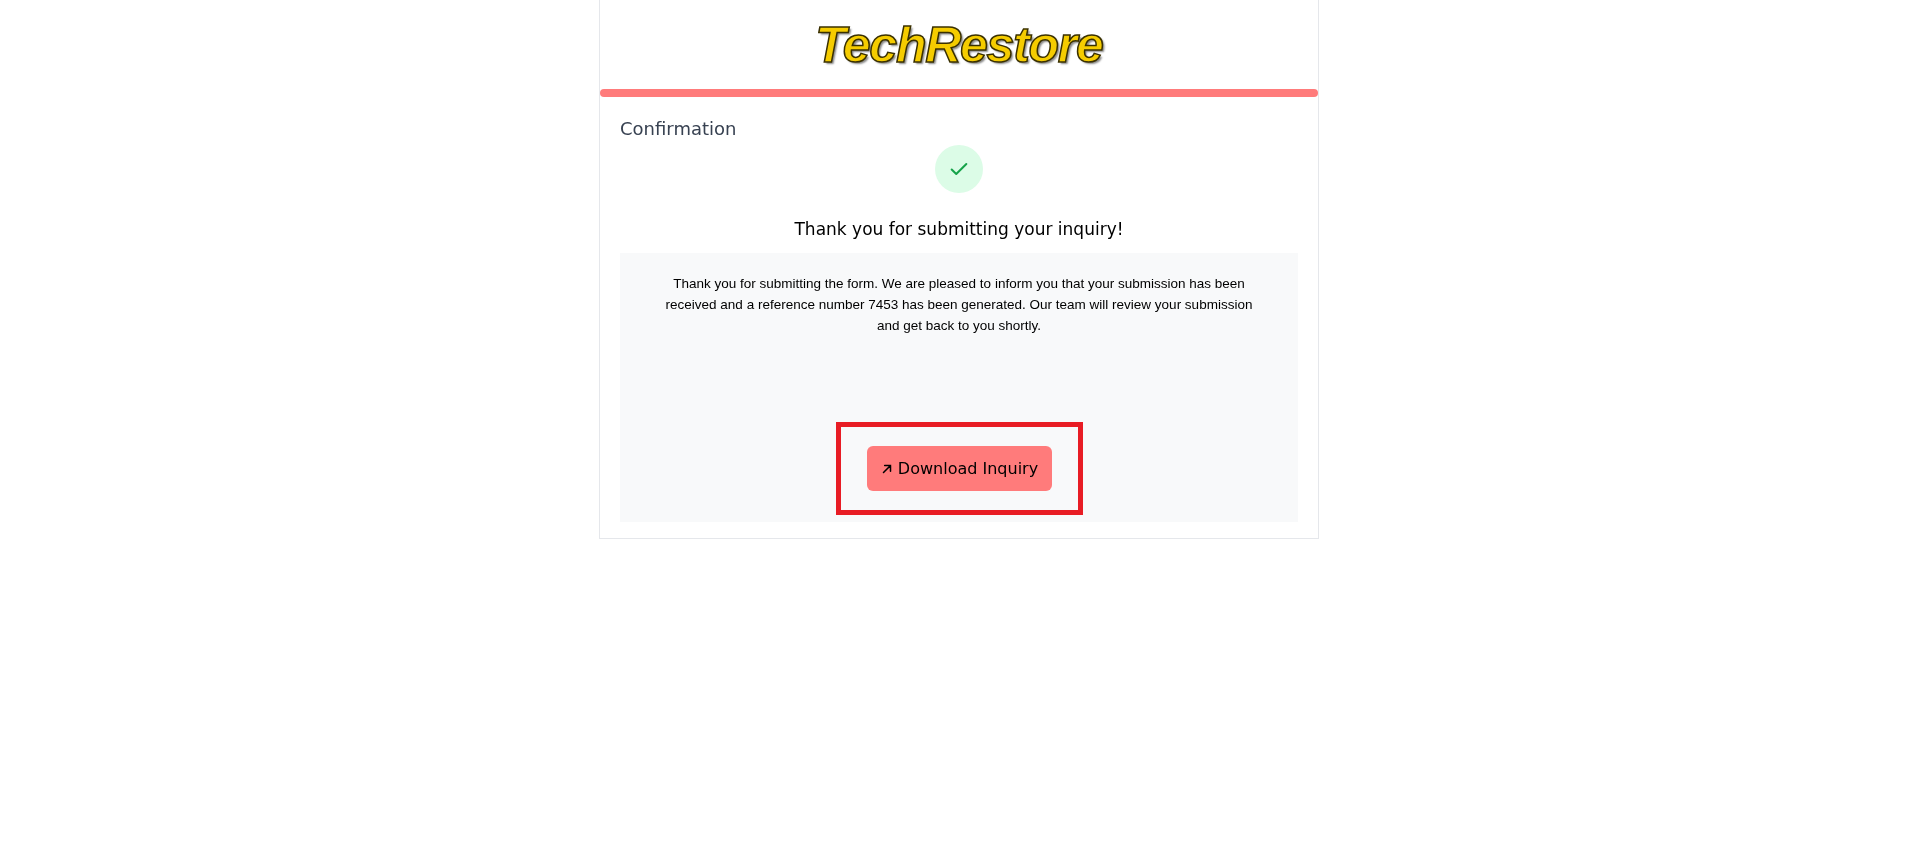 The height and width of the screenshot is (865, 1918). Describe the element at coordinates (959, 229) in the screenshot. I see `heading: Thank you for submitting your inquiry!` at that location.